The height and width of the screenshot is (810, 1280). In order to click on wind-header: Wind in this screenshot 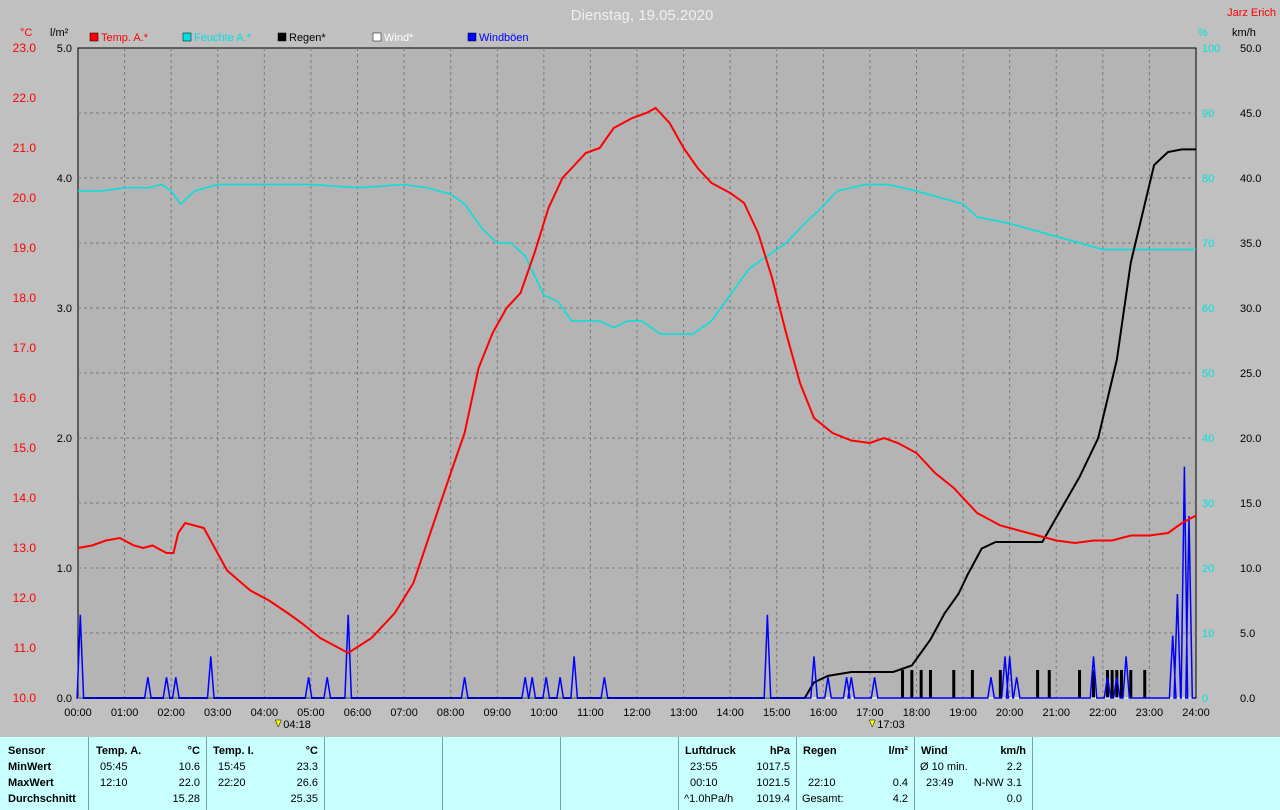, I will do `click(934, 751)`.